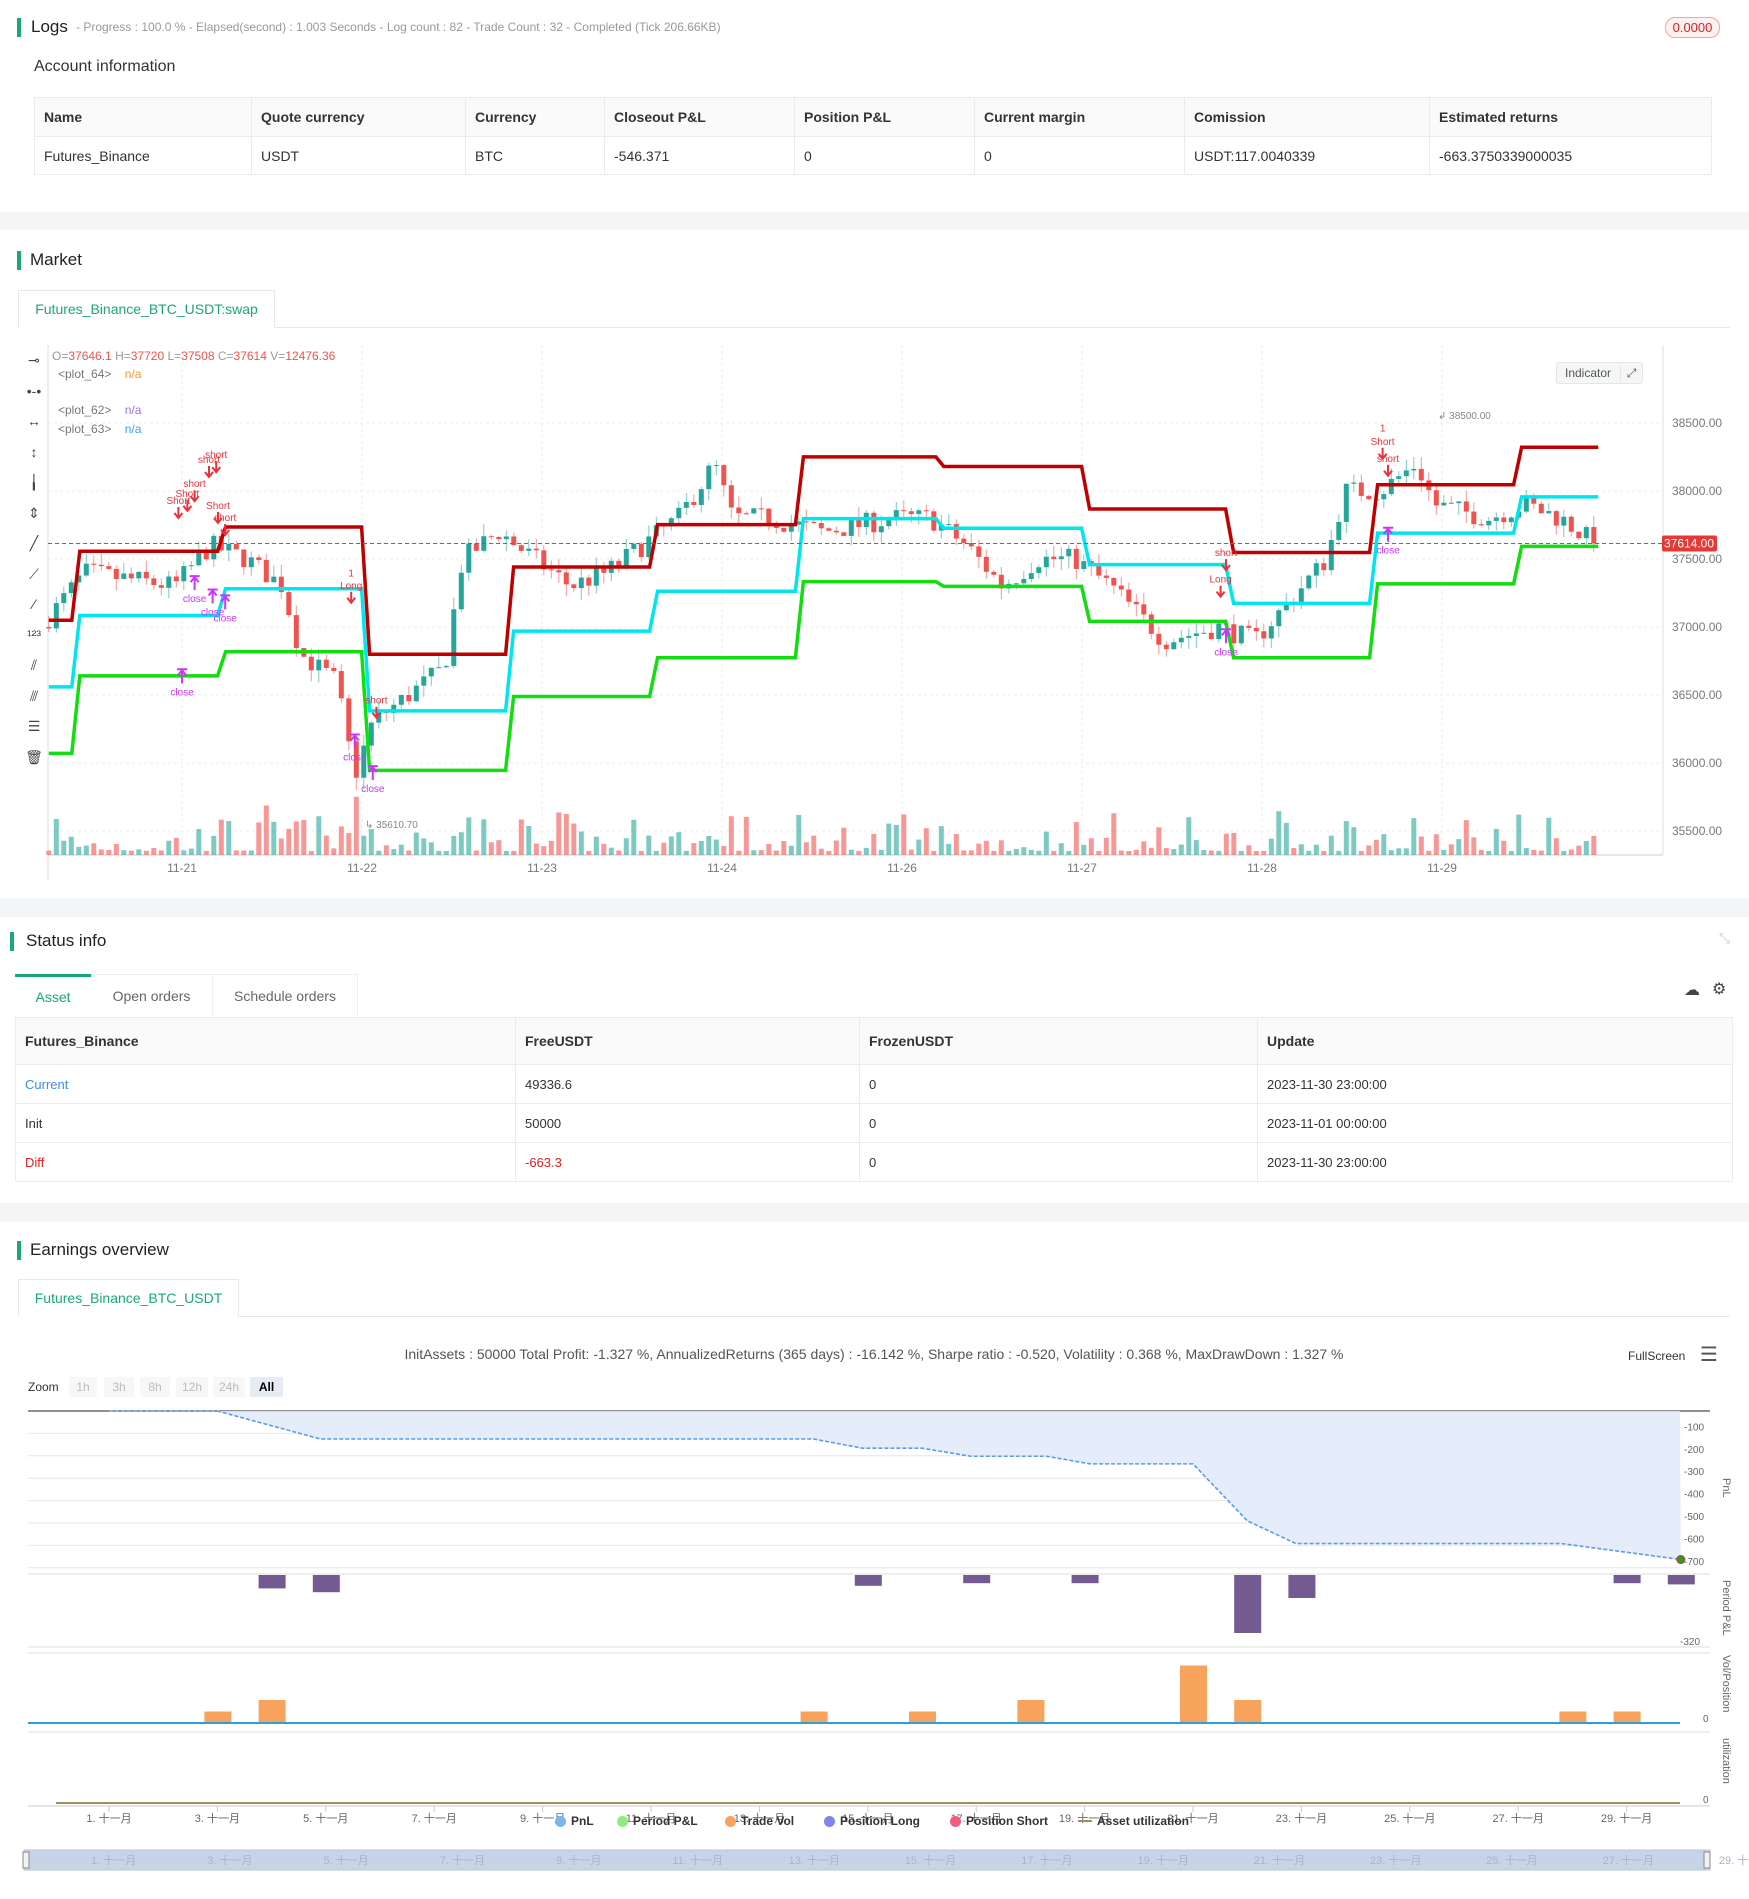  Describe the element at coordinates (1133, 1821) in the screenshot. I see `legend-item: Asset utilization` at that location.